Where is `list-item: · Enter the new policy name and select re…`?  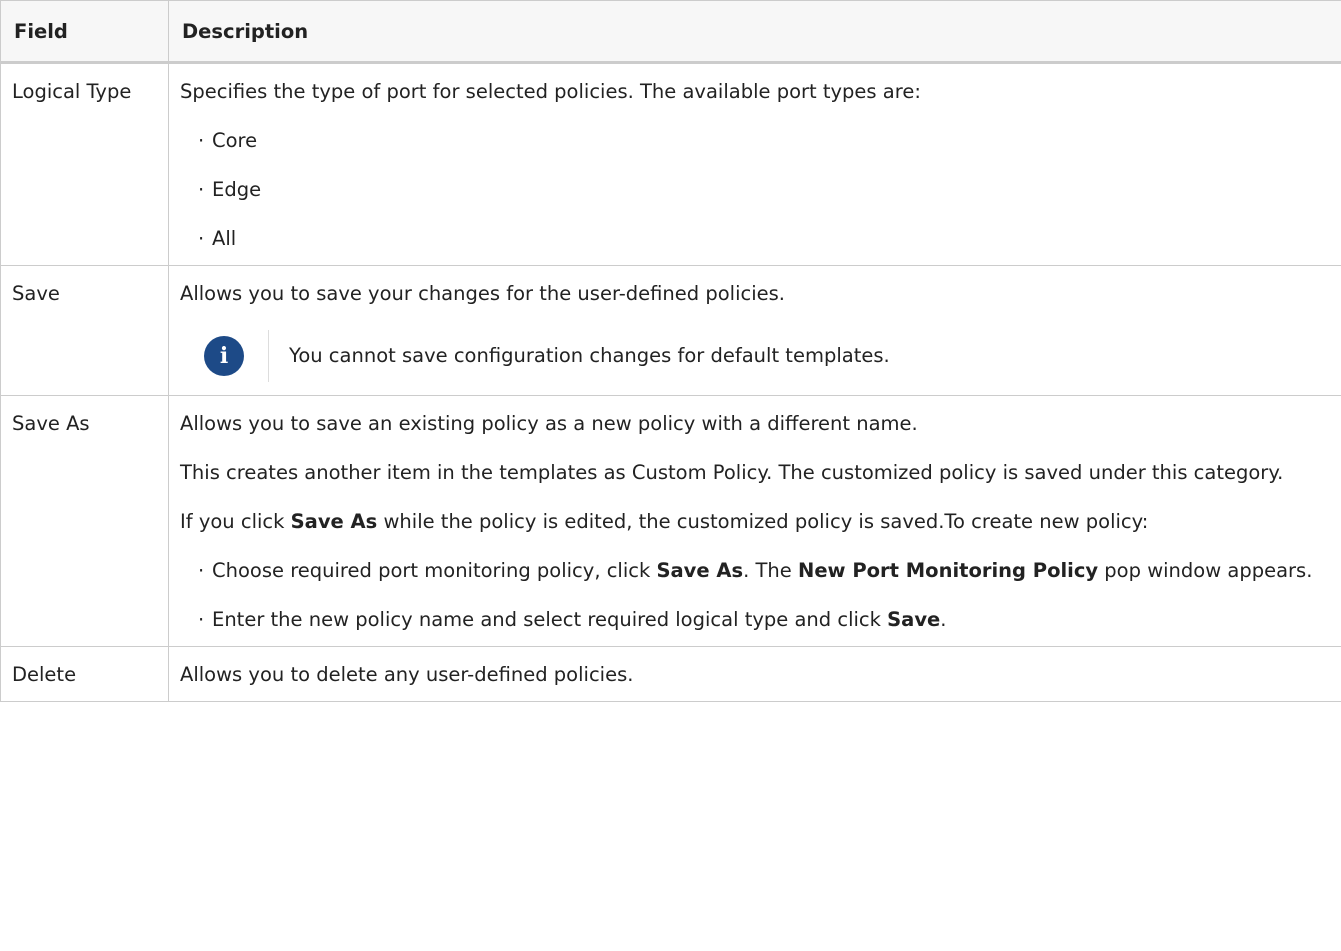 list-item: · Enter the new policy name and select re… is located at coordinates (572, 619).